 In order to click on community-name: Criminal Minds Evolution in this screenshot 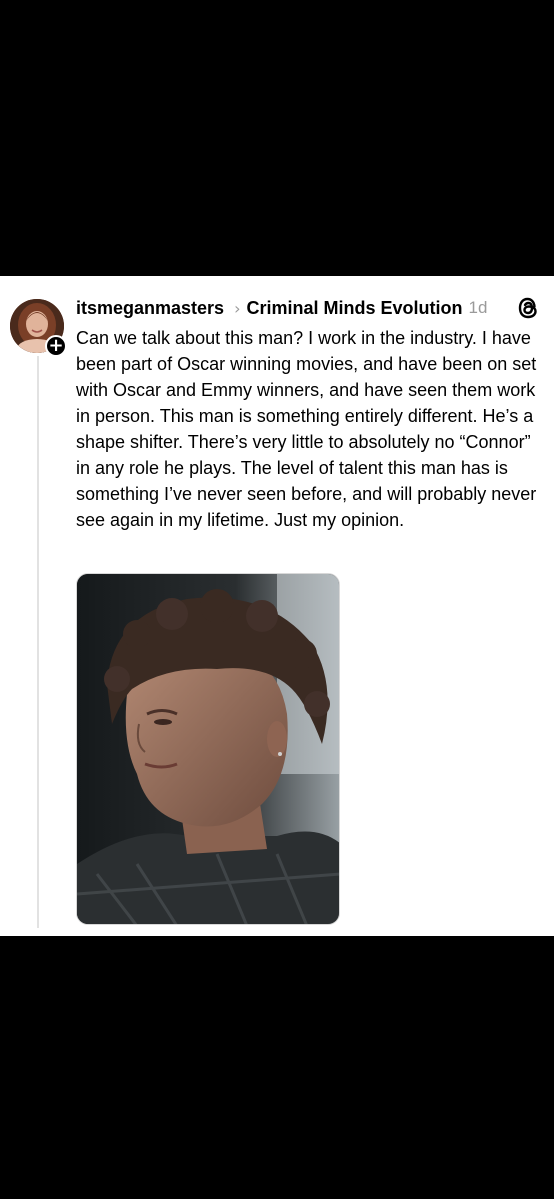, I will do `click(354, 308)`.